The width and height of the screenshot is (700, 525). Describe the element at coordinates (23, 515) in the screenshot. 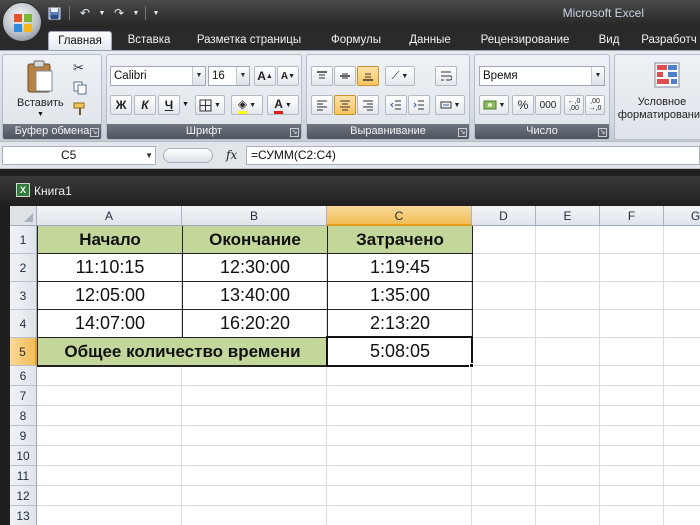

I see `row-header-13: 13` at that location.